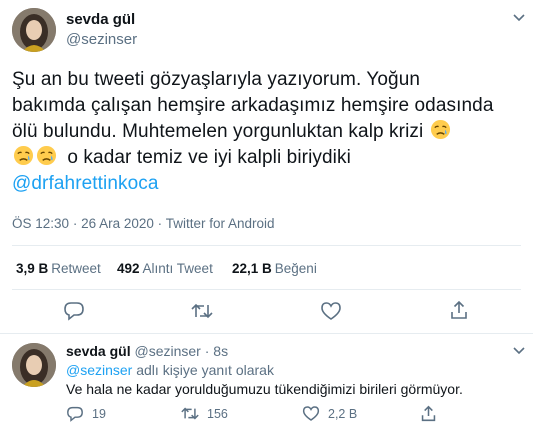 The width and height of the screenshot is (533, 435). Describe the element at coordinates (220, 223) in the screenshot. I see `tweet-source: Twitter for Android` at that location.